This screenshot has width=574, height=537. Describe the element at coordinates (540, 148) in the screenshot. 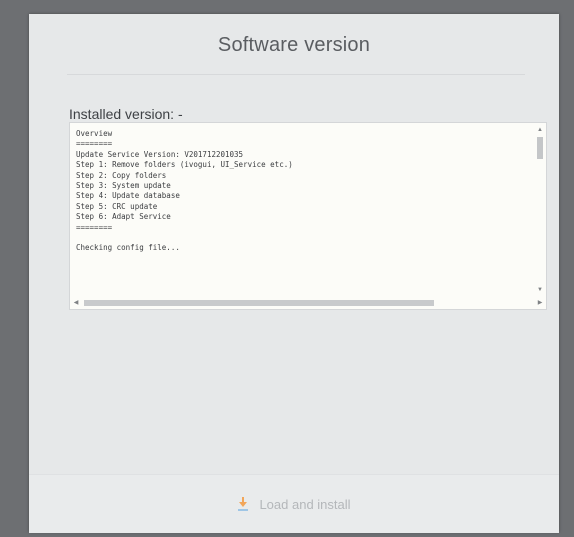

I see `vertical-scroll-thumb` at that location.